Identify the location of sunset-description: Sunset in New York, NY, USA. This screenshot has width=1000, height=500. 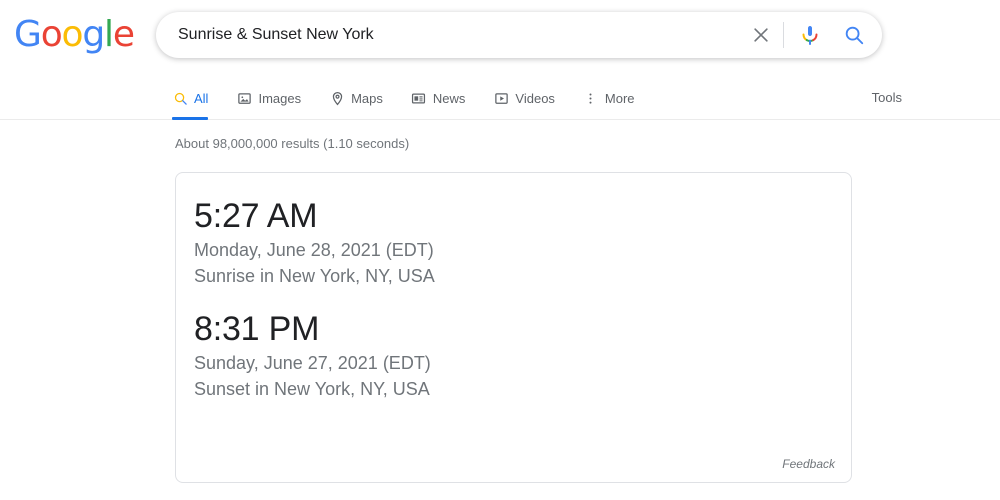
(312, 389).